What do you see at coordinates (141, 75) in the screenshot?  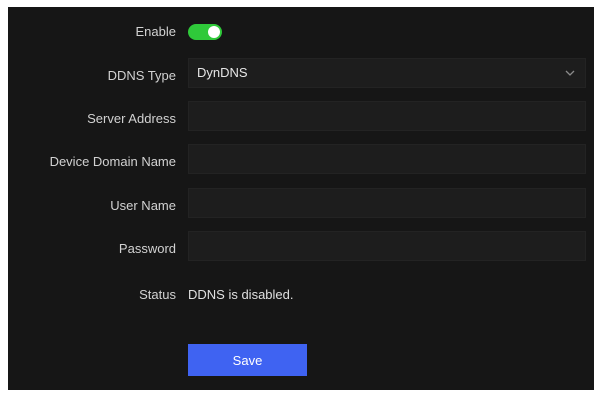 I see `ddns-type-label: DDNS Type` at bounding box center [141, 75].